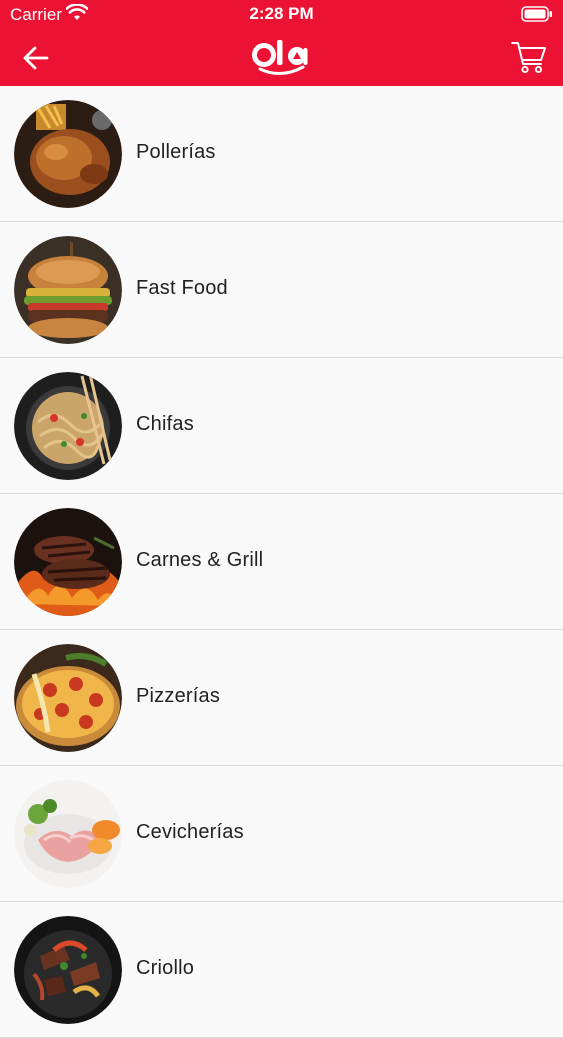 The image size is (563, 1038). I want to click on category-item-carnes-grill: Carnes & Grill, so click(281, 562).